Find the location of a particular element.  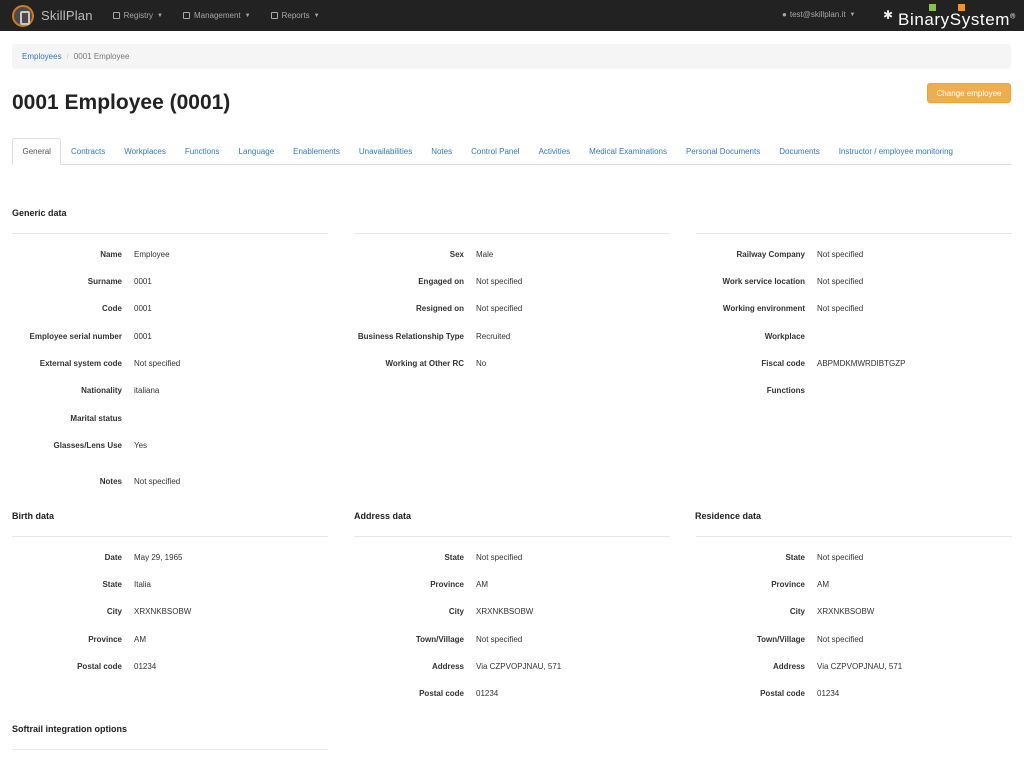

user-email: test@skillplan.it is located at coordinates (817, 14).